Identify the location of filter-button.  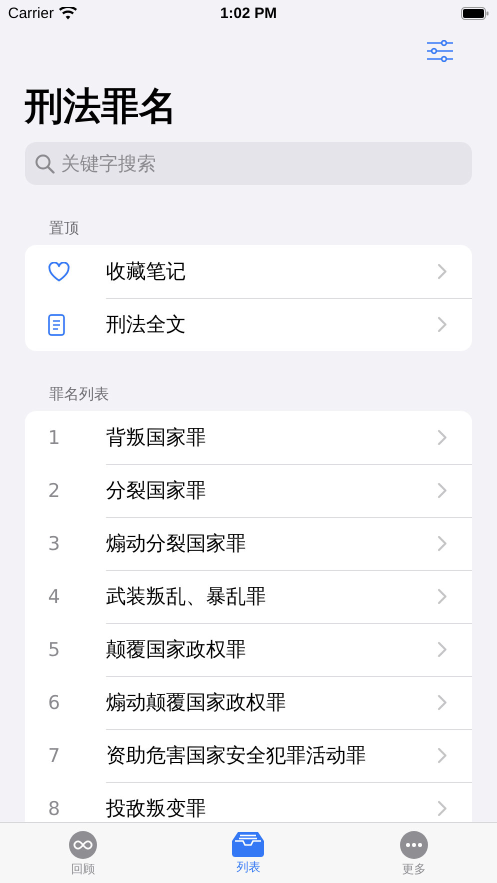
(440, 51).